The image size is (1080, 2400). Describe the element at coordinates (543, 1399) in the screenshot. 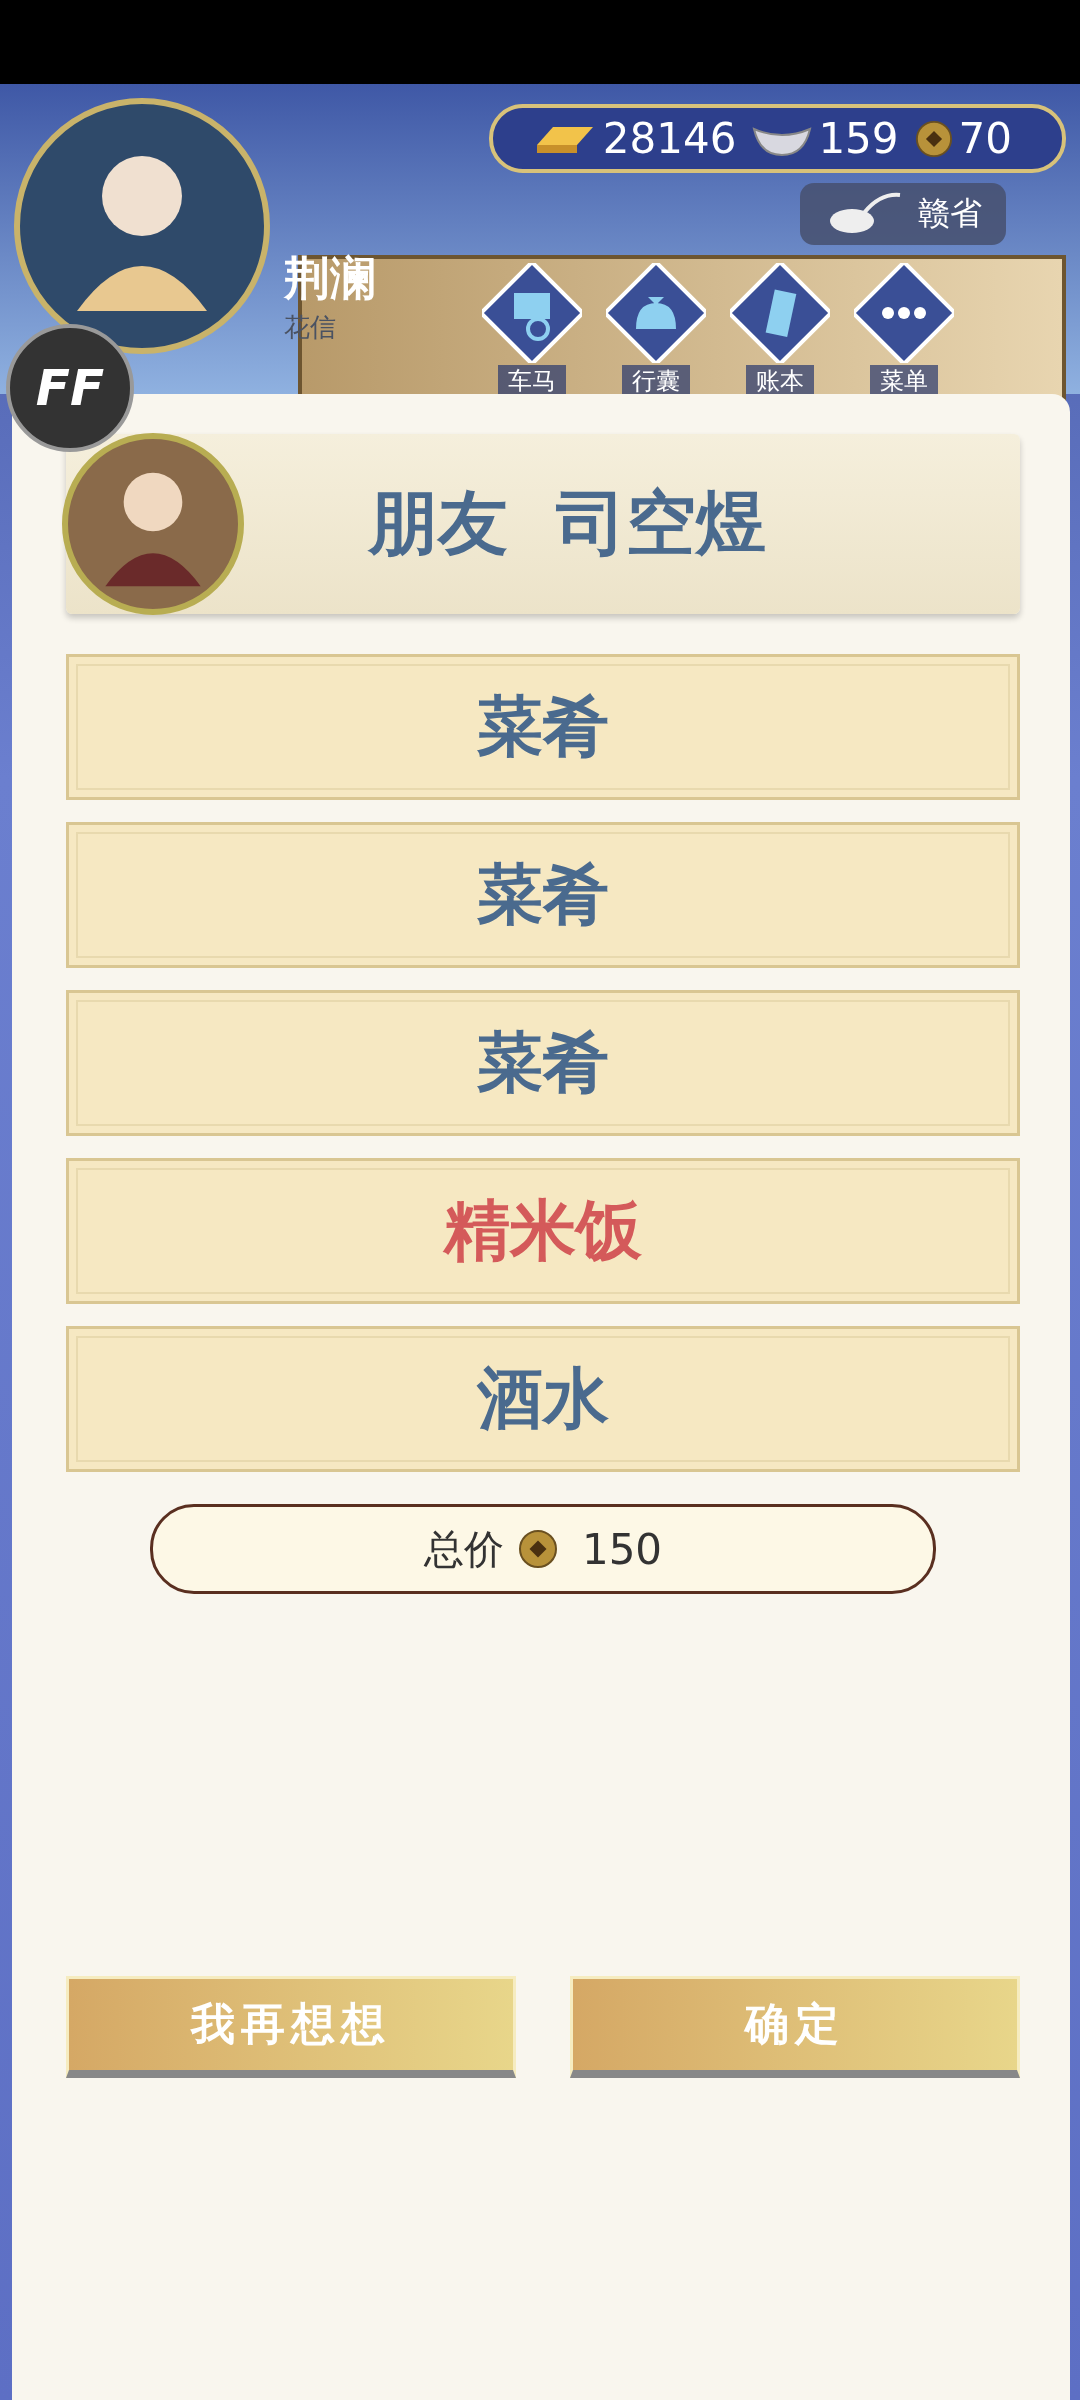

I see `menu-option: 酒水` at that location.